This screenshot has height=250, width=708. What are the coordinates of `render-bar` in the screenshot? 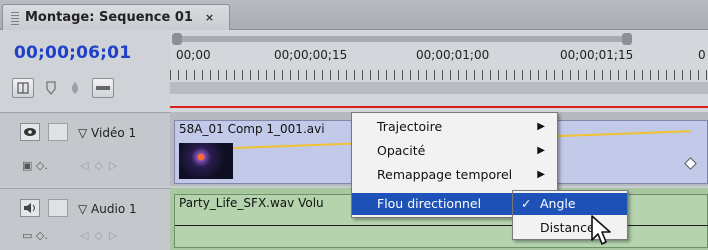 It's located at (439, 107).